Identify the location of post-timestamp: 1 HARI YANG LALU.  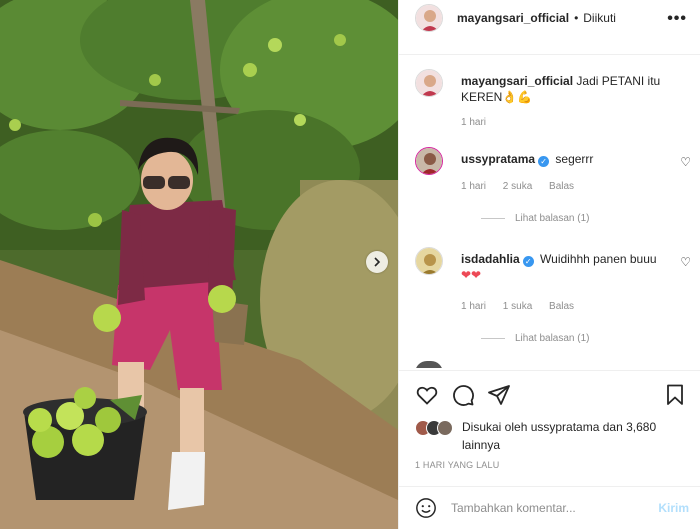
(457, 465).